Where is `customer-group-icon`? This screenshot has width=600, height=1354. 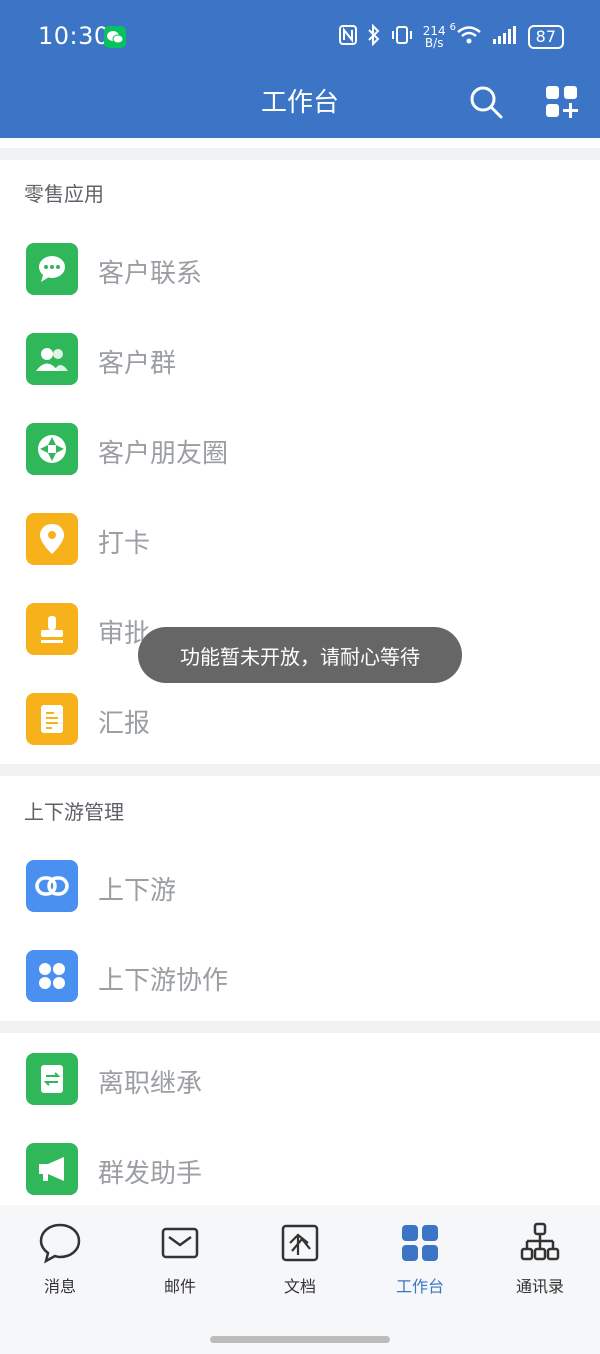
customer-group-icon is located at coordinates (52, 359).